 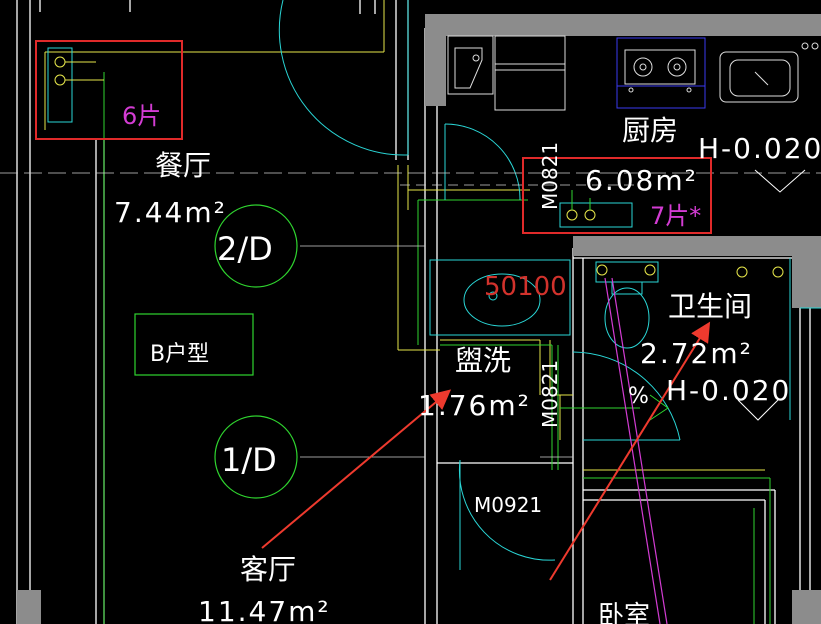 What do you see at coordinates (508, 505) in the screenshot?
I see `door-code-bedroom: M0921` at bounding box center [508, 505].